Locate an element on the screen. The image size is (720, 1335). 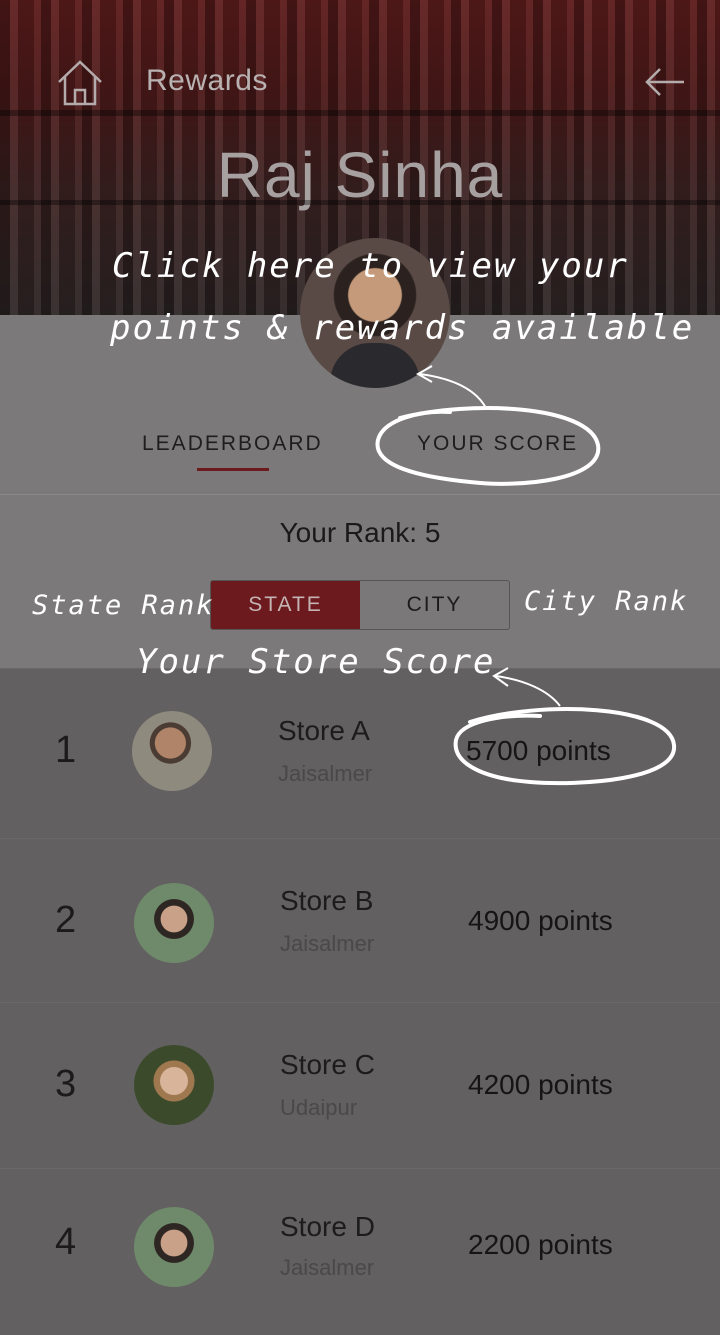
store-name: Store A is located at coordinates (324, 730).